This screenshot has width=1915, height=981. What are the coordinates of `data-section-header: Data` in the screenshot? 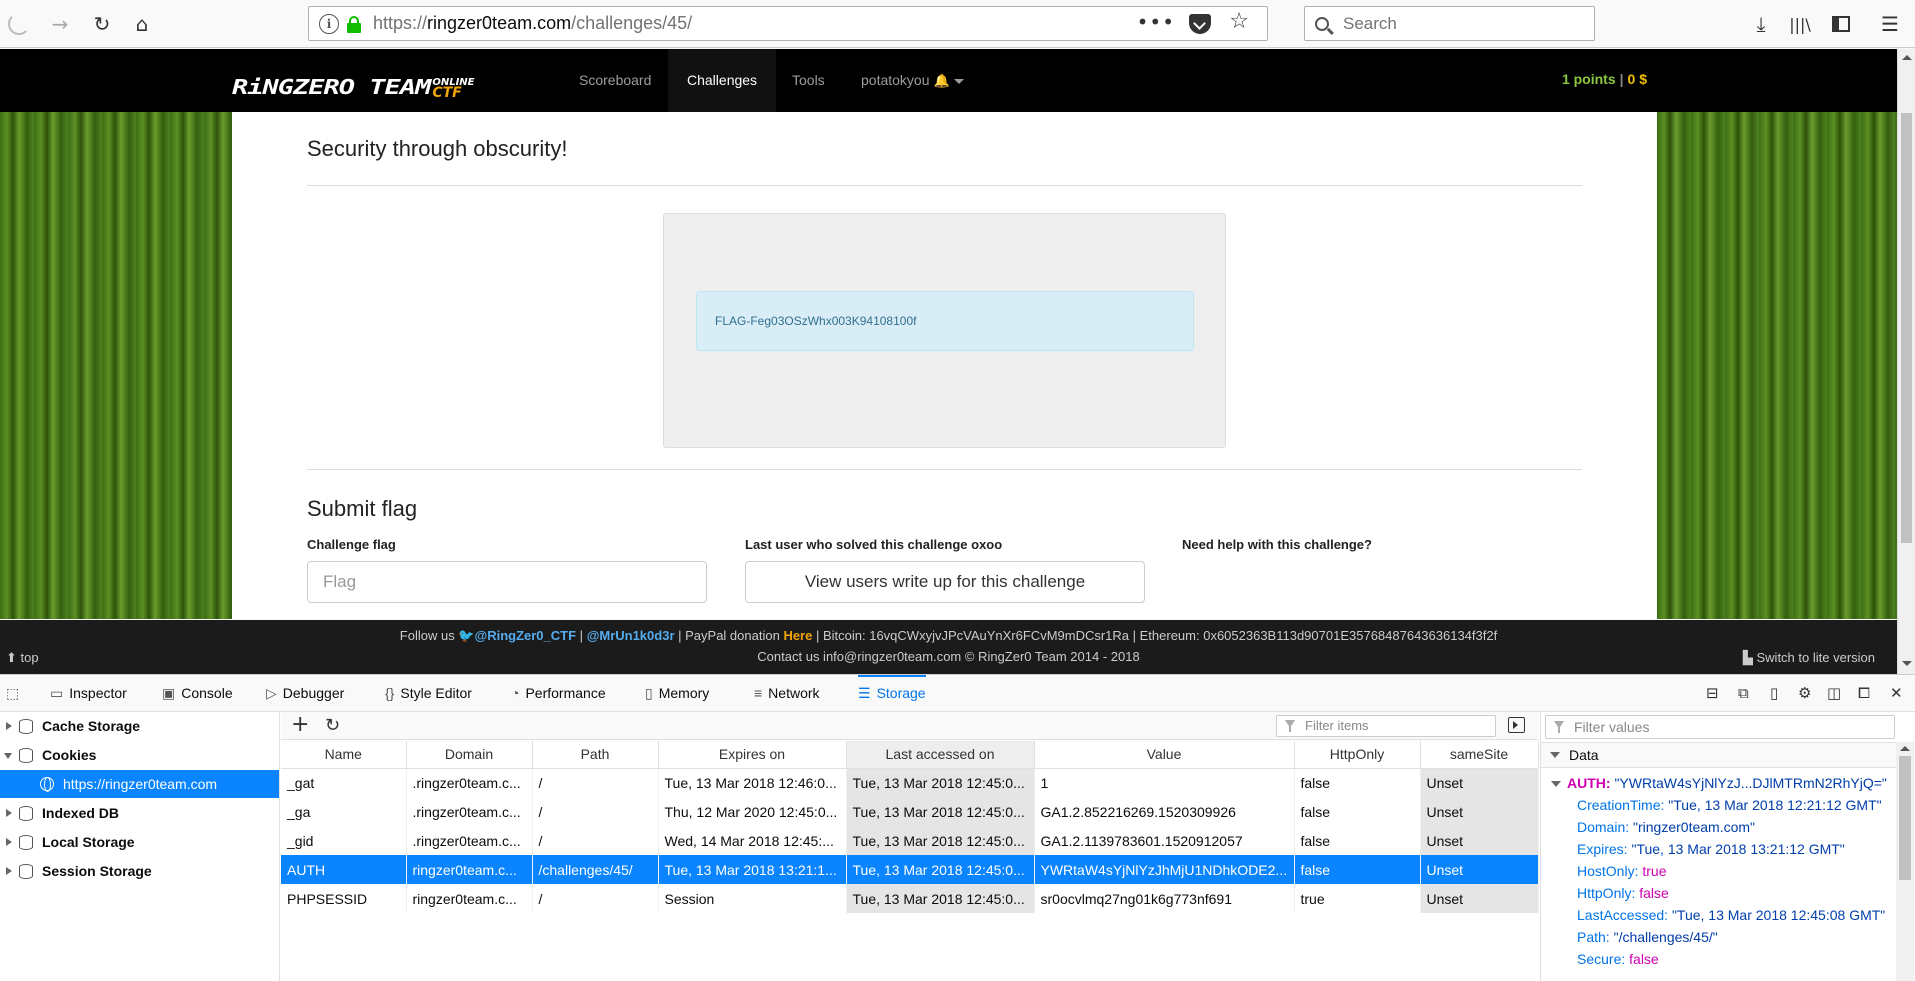 It's located at (1718, 755).